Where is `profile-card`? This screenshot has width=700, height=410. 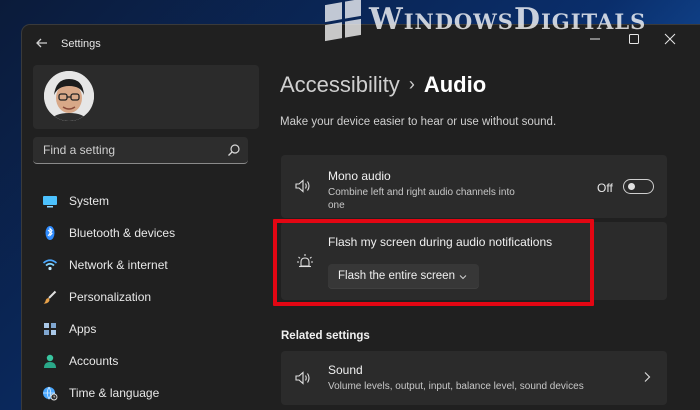 profile-card is located at coordinates (146, 97).